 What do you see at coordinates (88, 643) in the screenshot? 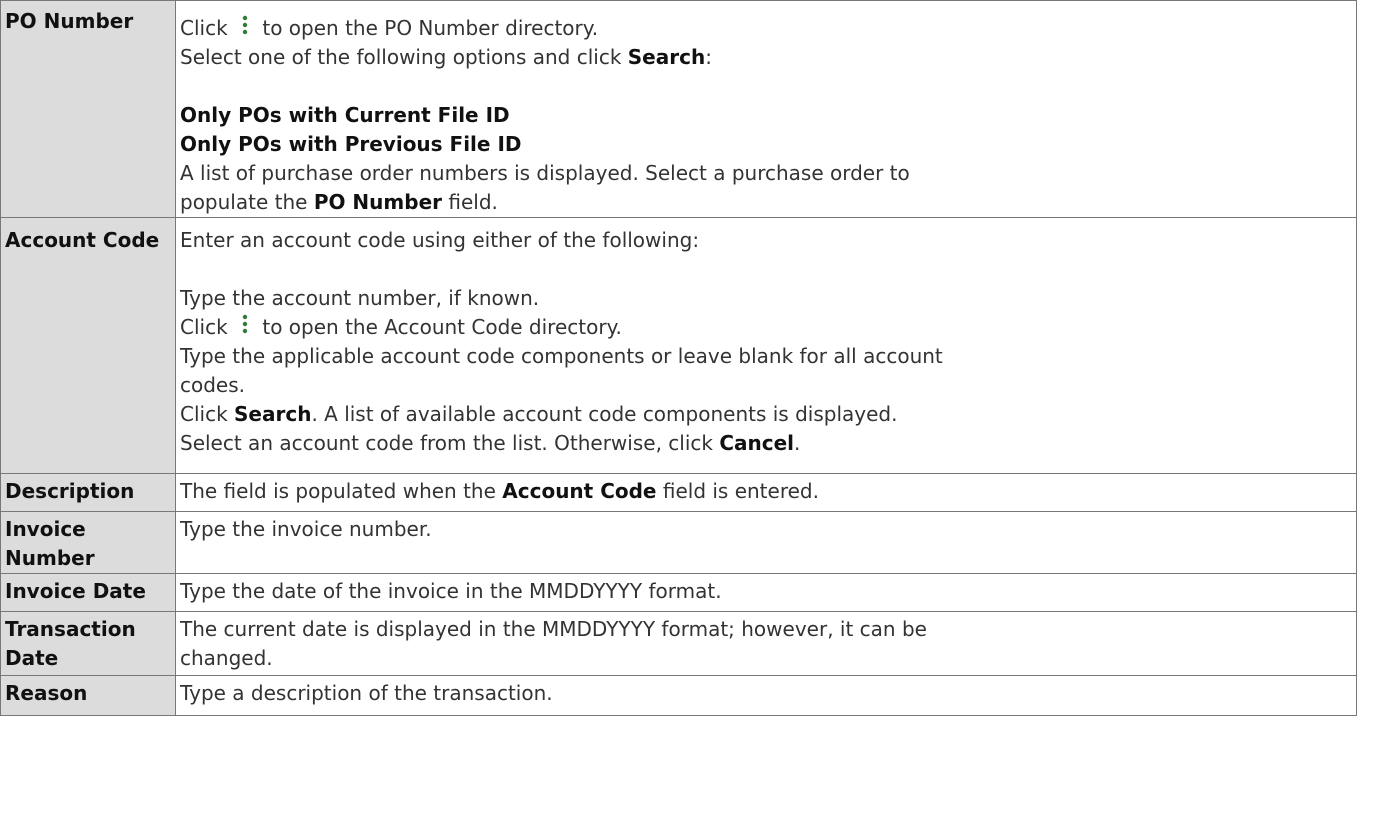
I see `field-label-transaction-date: Transaction Date` at bounding box center [88, 643].